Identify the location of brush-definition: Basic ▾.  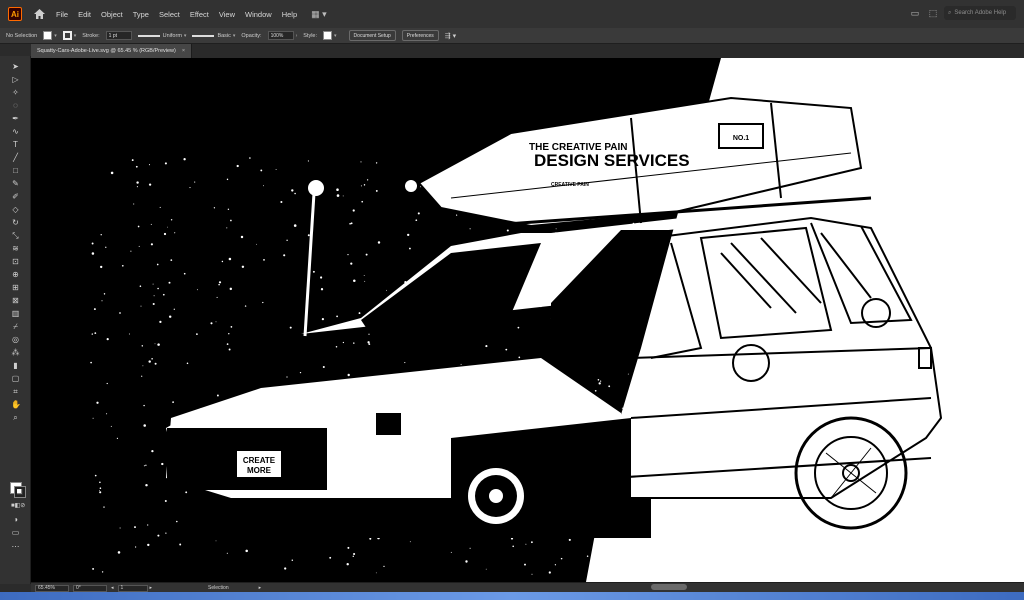
(213, 36).